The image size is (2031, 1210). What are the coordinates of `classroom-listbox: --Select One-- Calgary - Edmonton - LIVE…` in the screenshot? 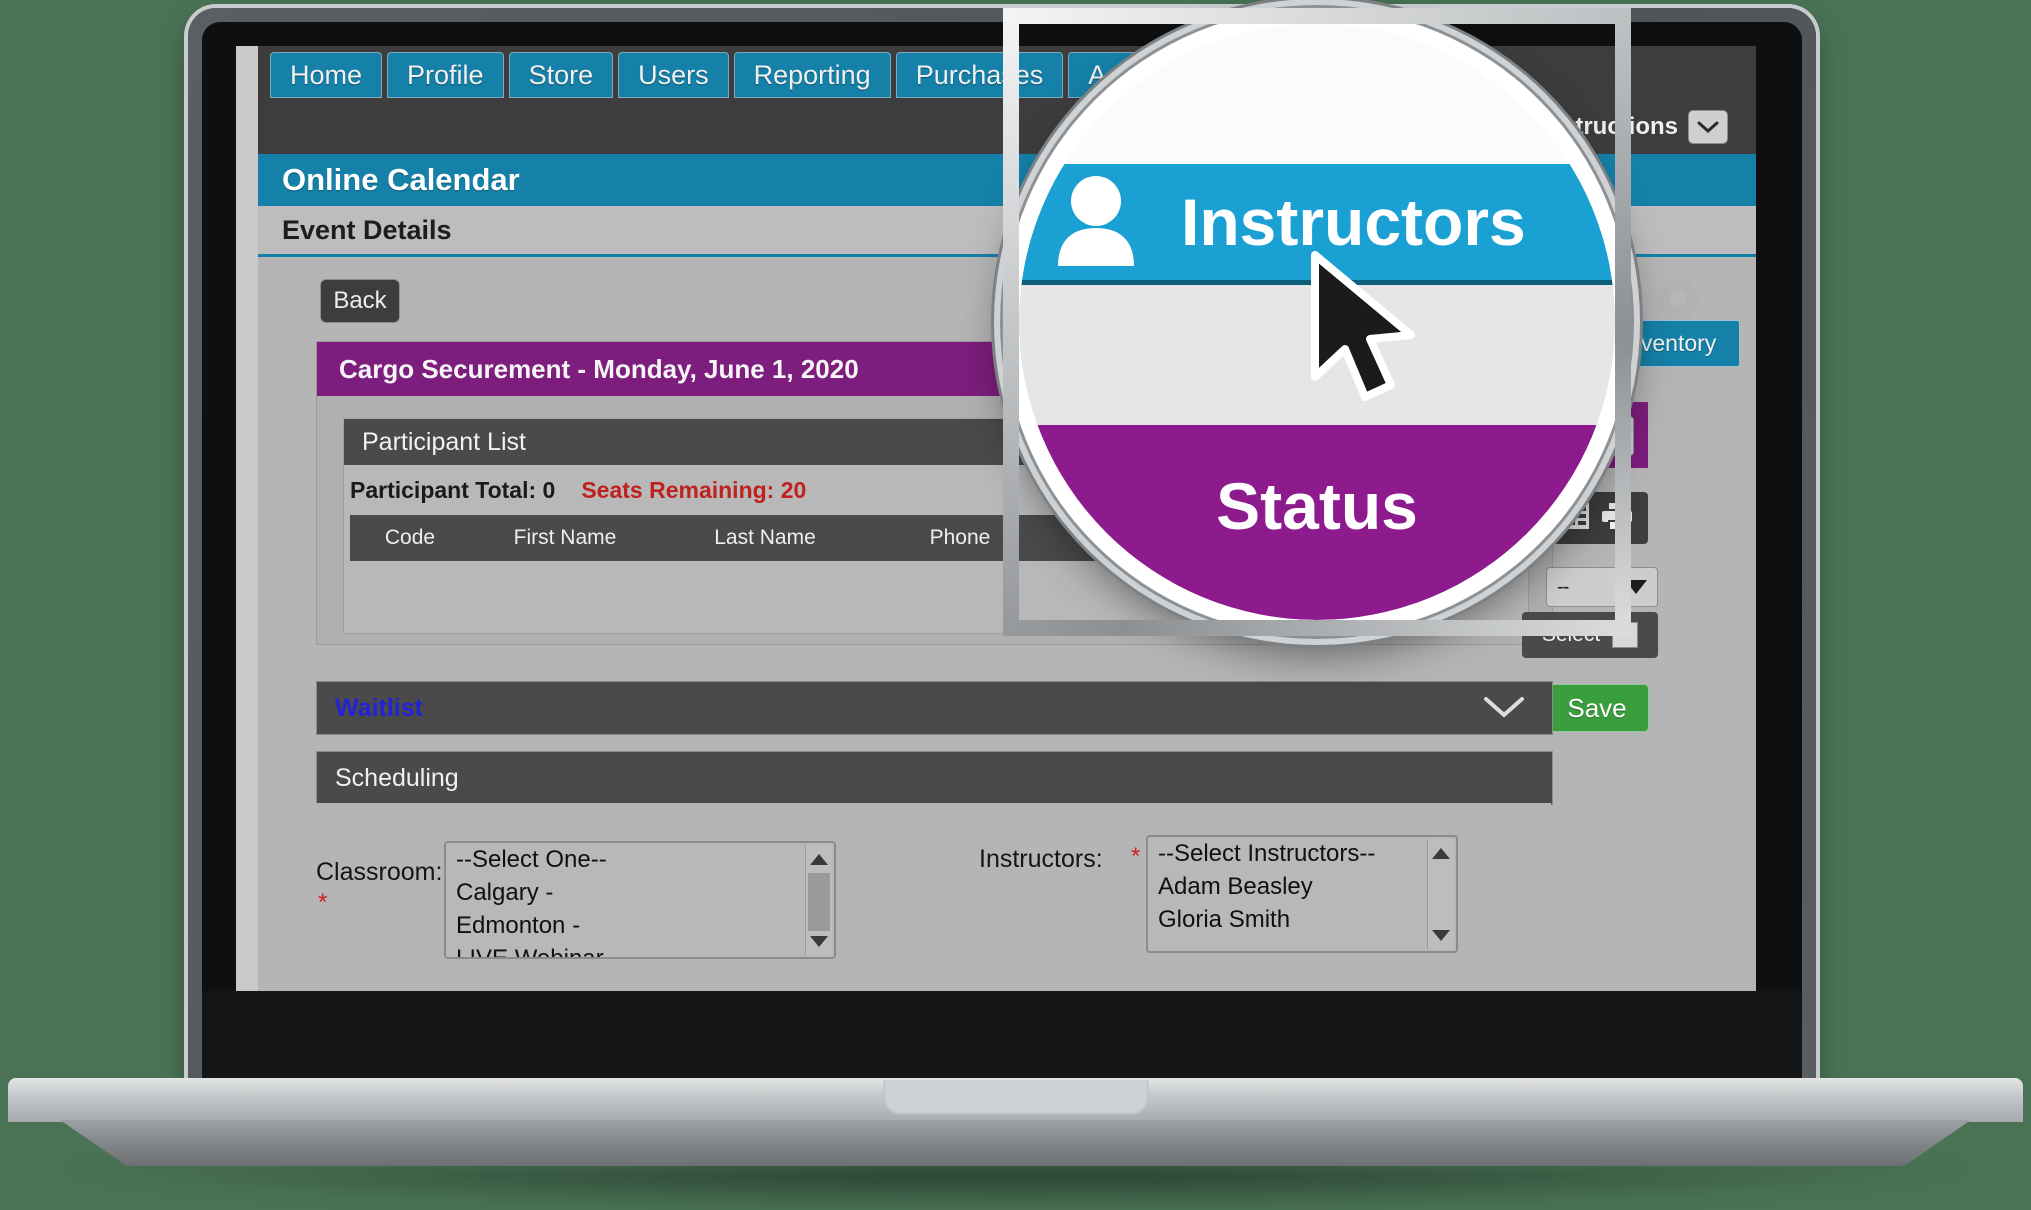 It's located at (640, 900).